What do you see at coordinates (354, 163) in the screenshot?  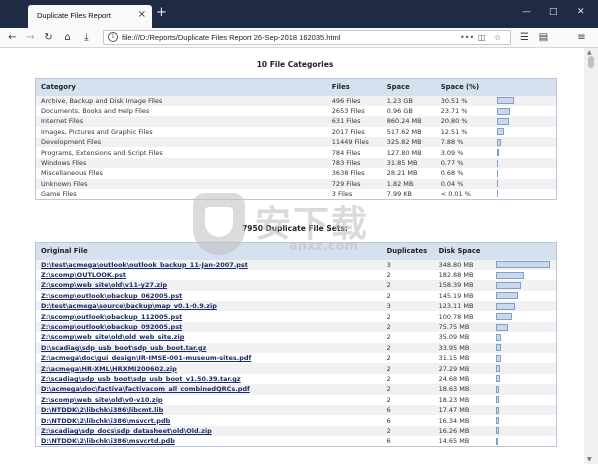 I see `category-files: 783 Files` at bounding box center [354, 163].